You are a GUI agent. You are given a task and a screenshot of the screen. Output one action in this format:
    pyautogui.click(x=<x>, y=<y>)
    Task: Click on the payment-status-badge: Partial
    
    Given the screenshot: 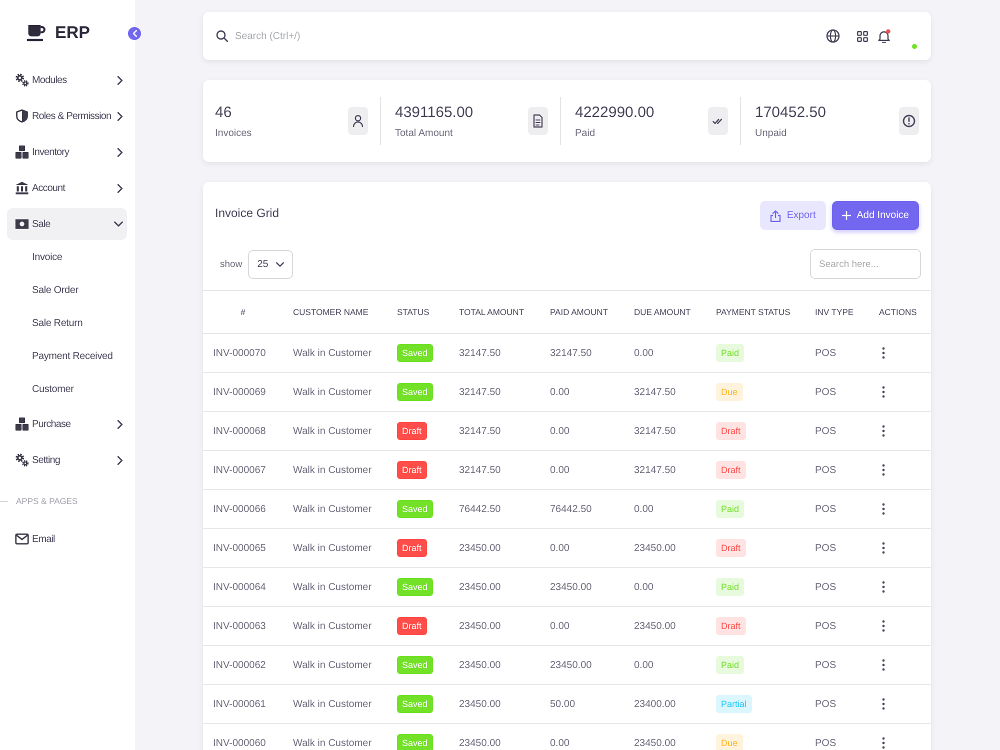 What is the action you would take?
    pyautogui.click(x=734, y=704)
    